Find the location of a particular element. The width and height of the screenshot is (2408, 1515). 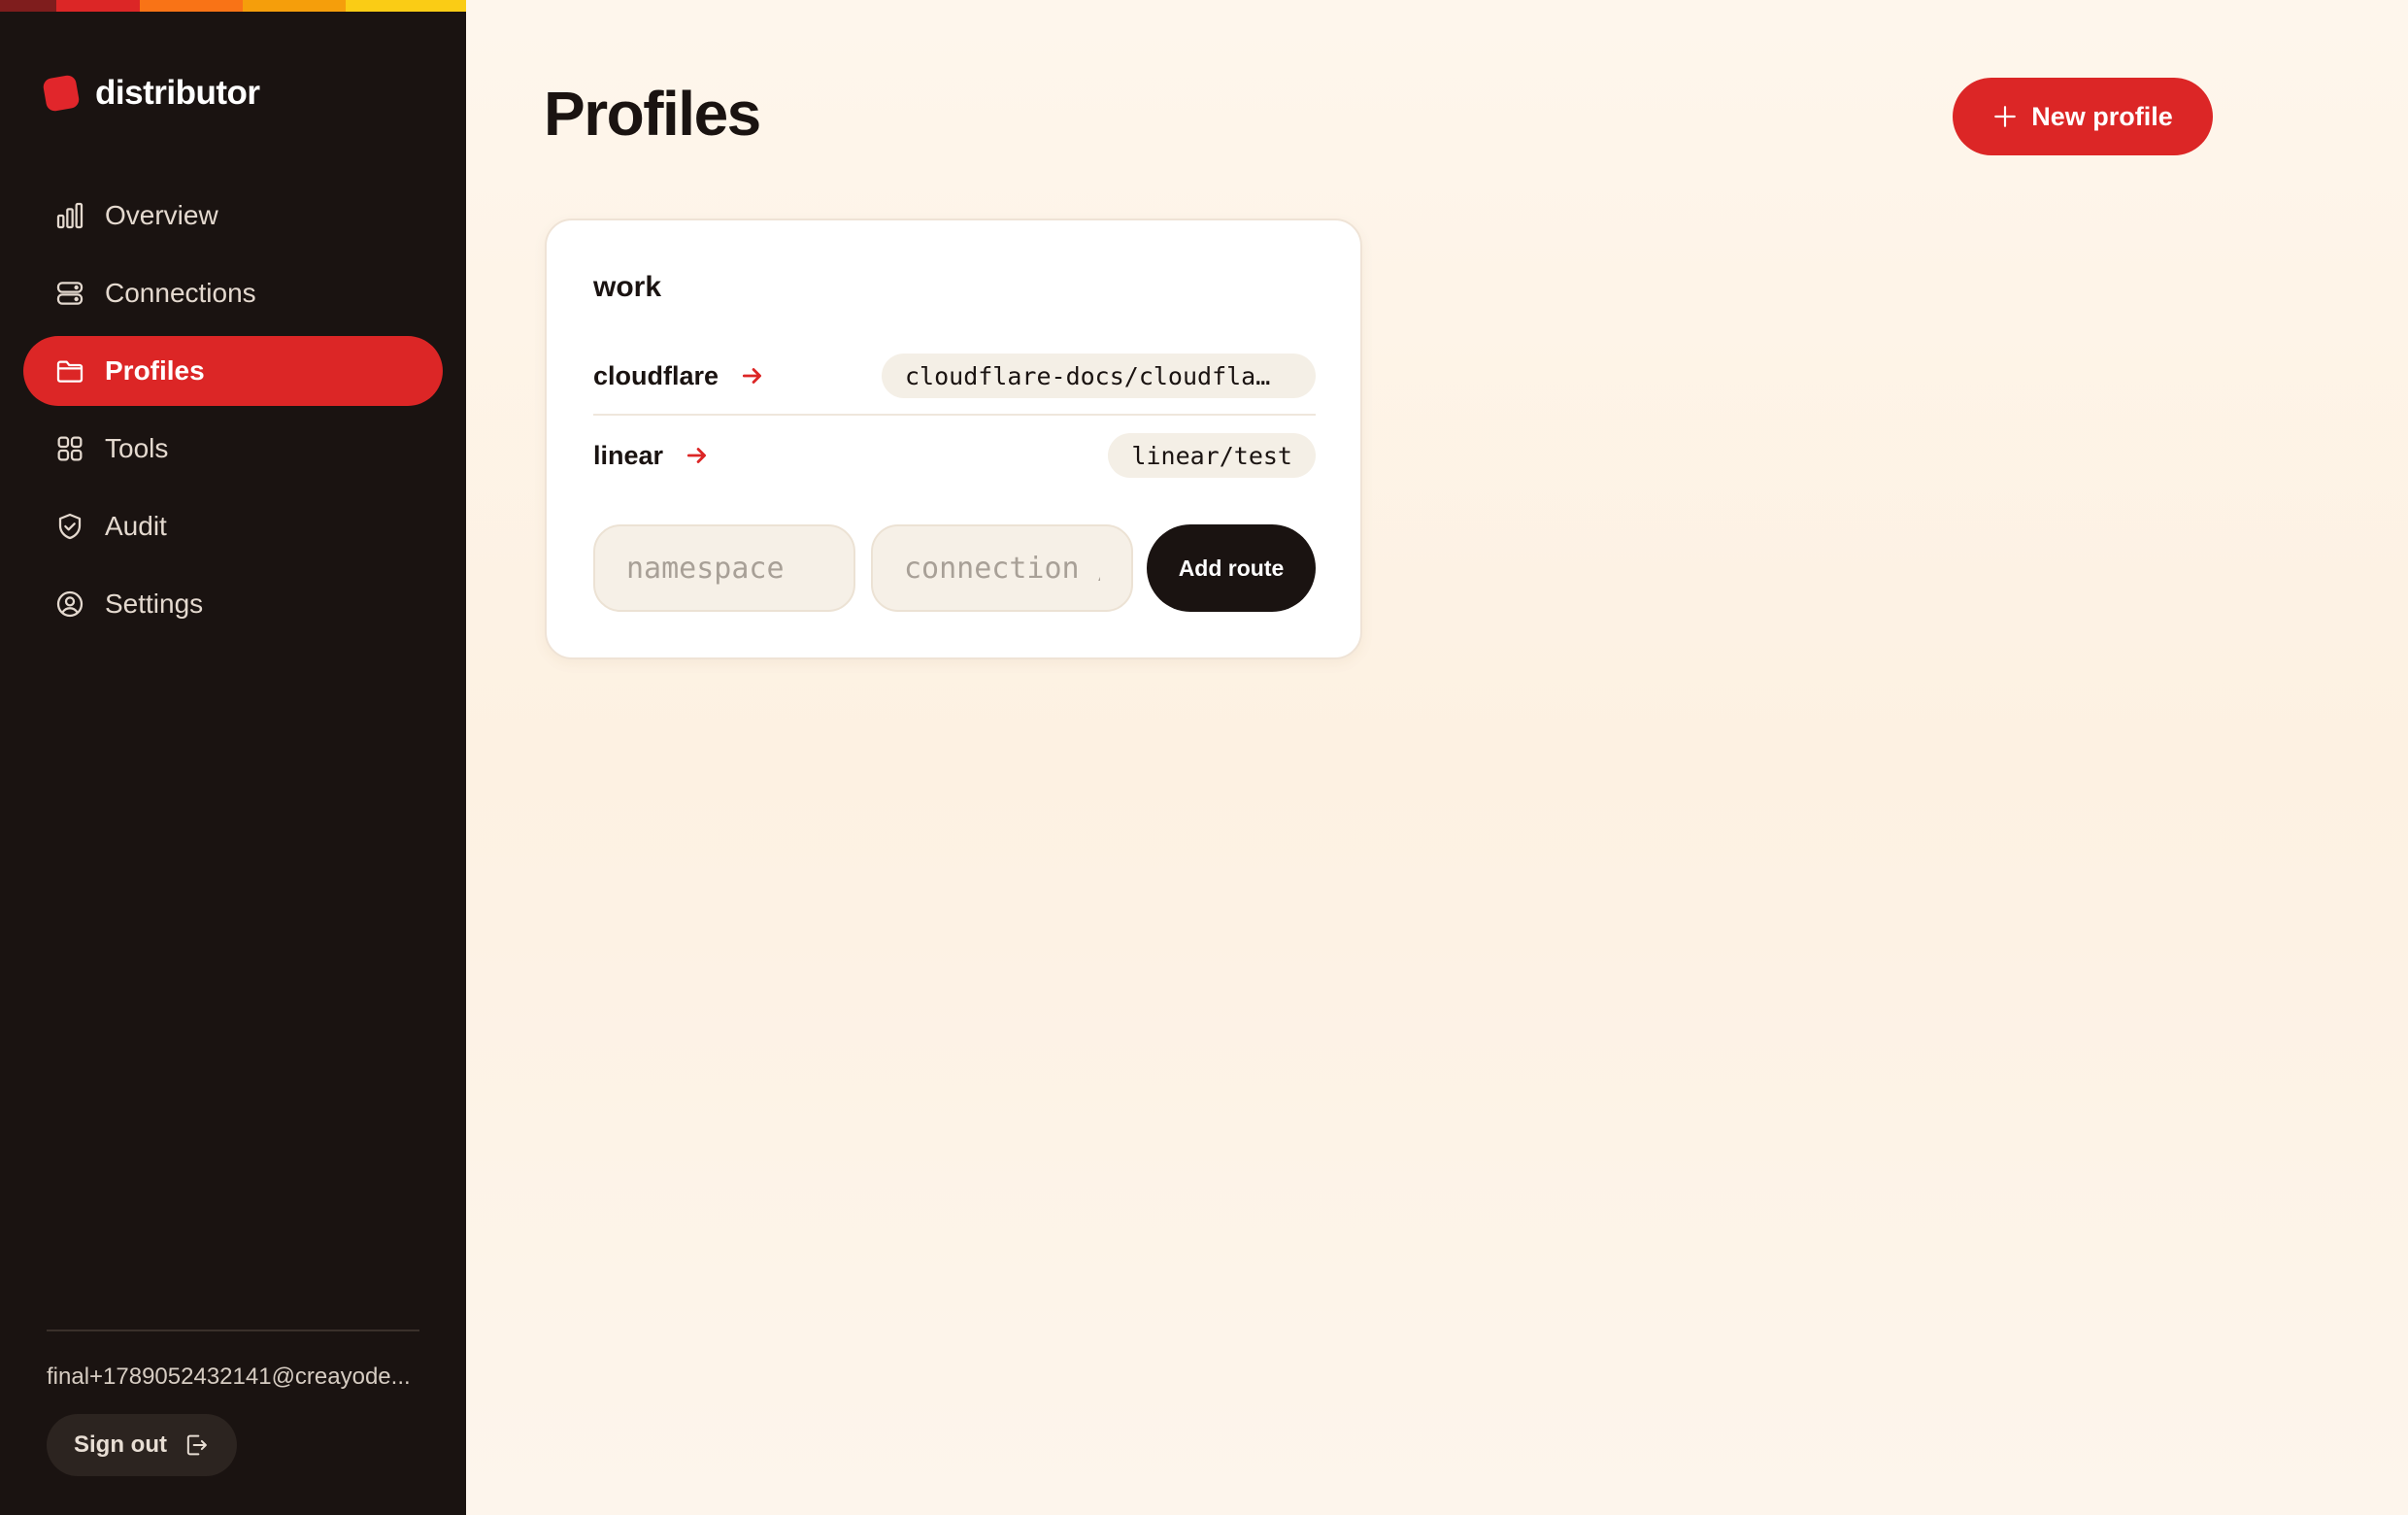

profile-name: work is located at coordinates (627, 287).